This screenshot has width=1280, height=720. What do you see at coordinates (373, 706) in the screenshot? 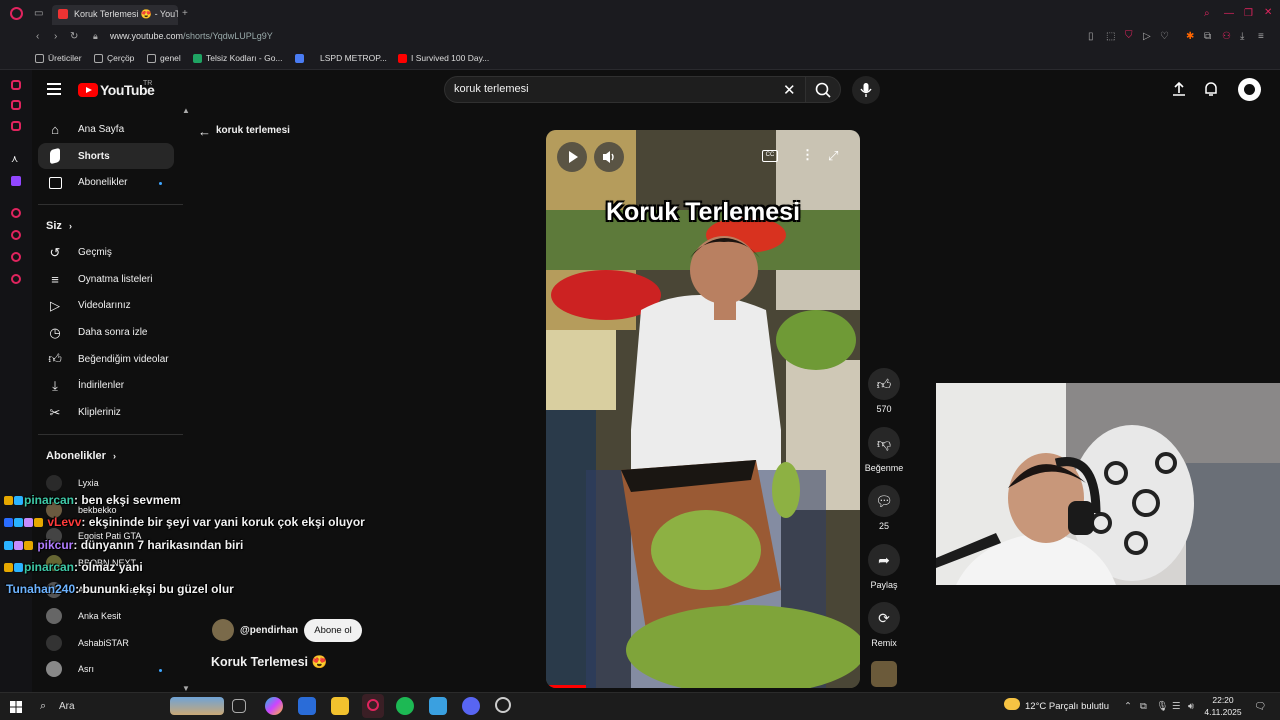
I see `opera-taskbar-icon` at bounding box center [373, 706].